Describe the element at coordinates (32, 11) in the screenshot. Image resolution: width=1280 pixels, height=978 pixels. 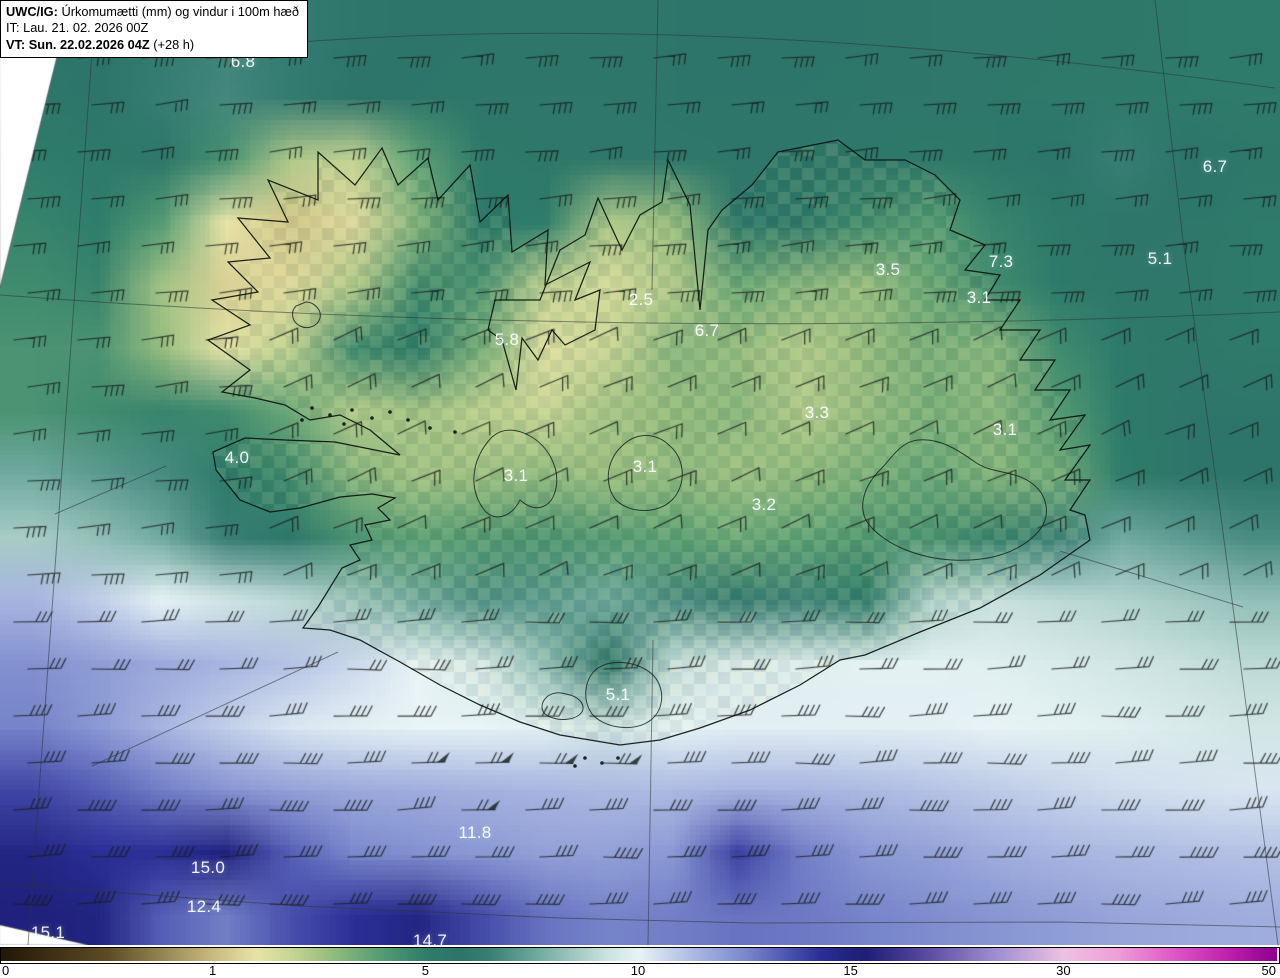
I see `product-id: UWC/IG:` at that location.